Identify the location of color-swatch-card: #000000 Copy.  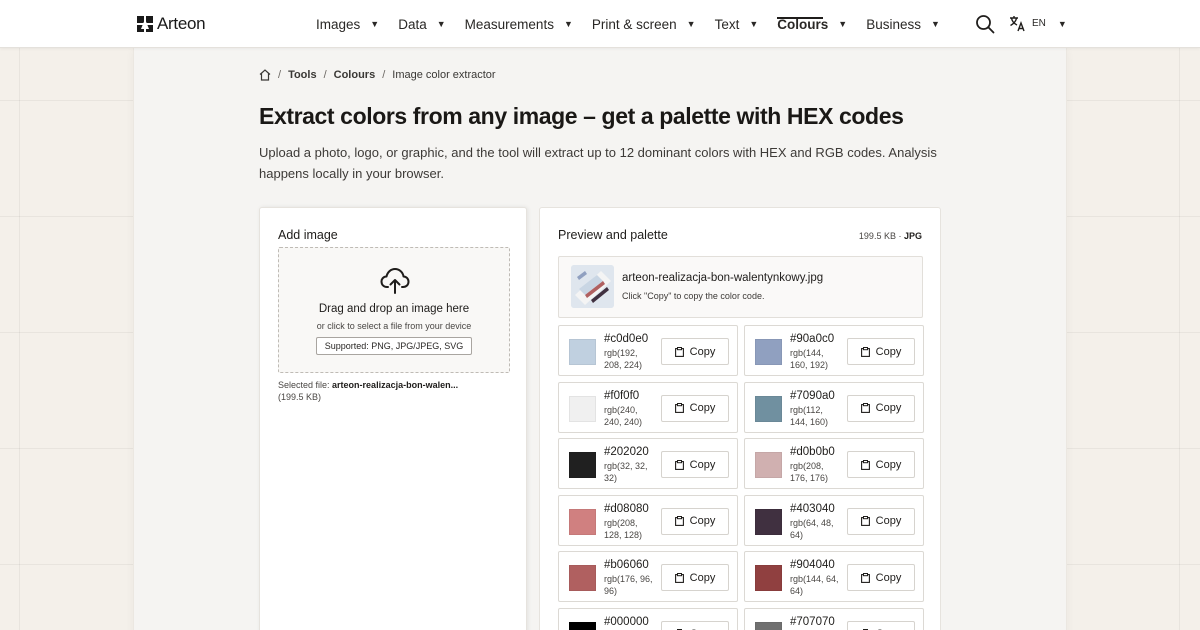
(648, 618).